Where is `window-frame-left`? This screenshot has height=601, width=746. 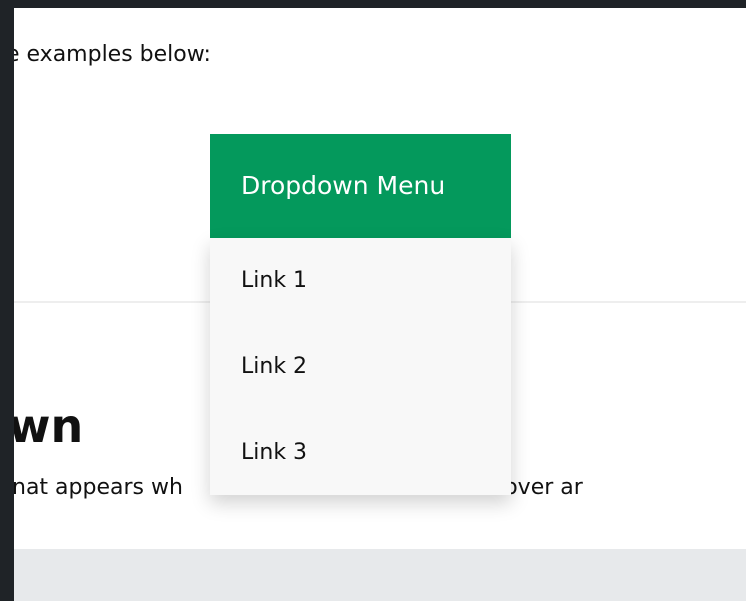 window-frame-left is located at coordinates (7, 300).